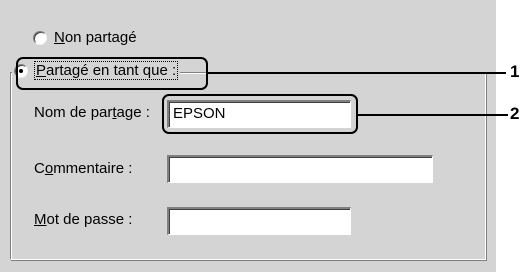  Describe the element at coordinates (83, 168) in the screenshot. I see `comment-label: Commentaire :` at that location.